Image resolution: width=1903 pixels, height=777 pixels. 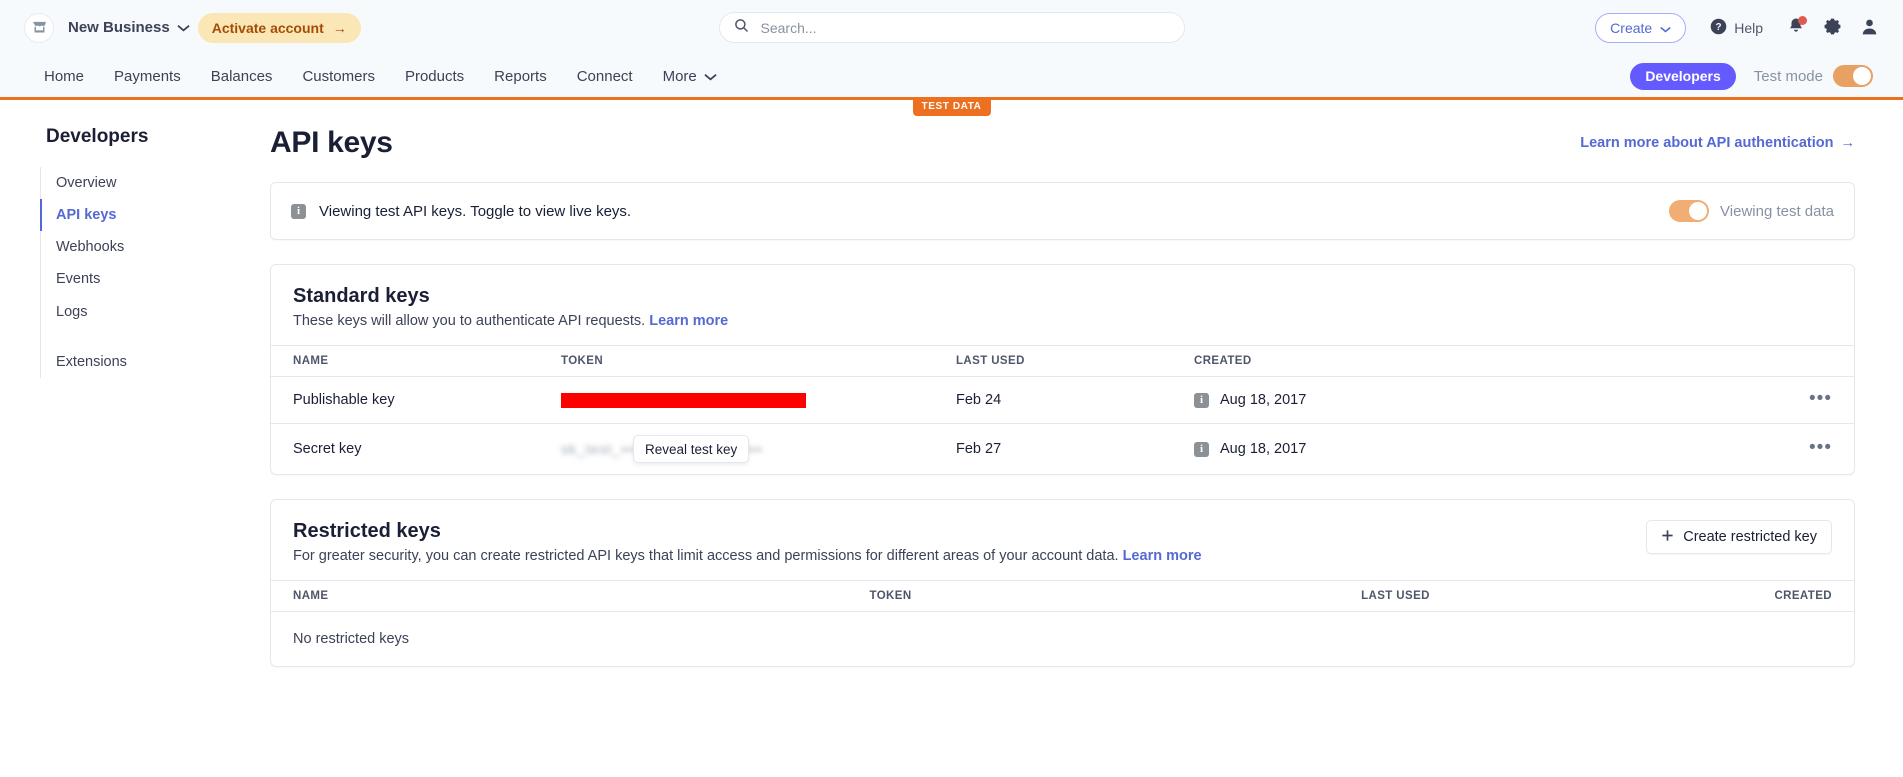 What do you see at coordinates (1683, 76) in the screenshot?
I see `developers-button: Developers` at bounding box center [1683, 76].